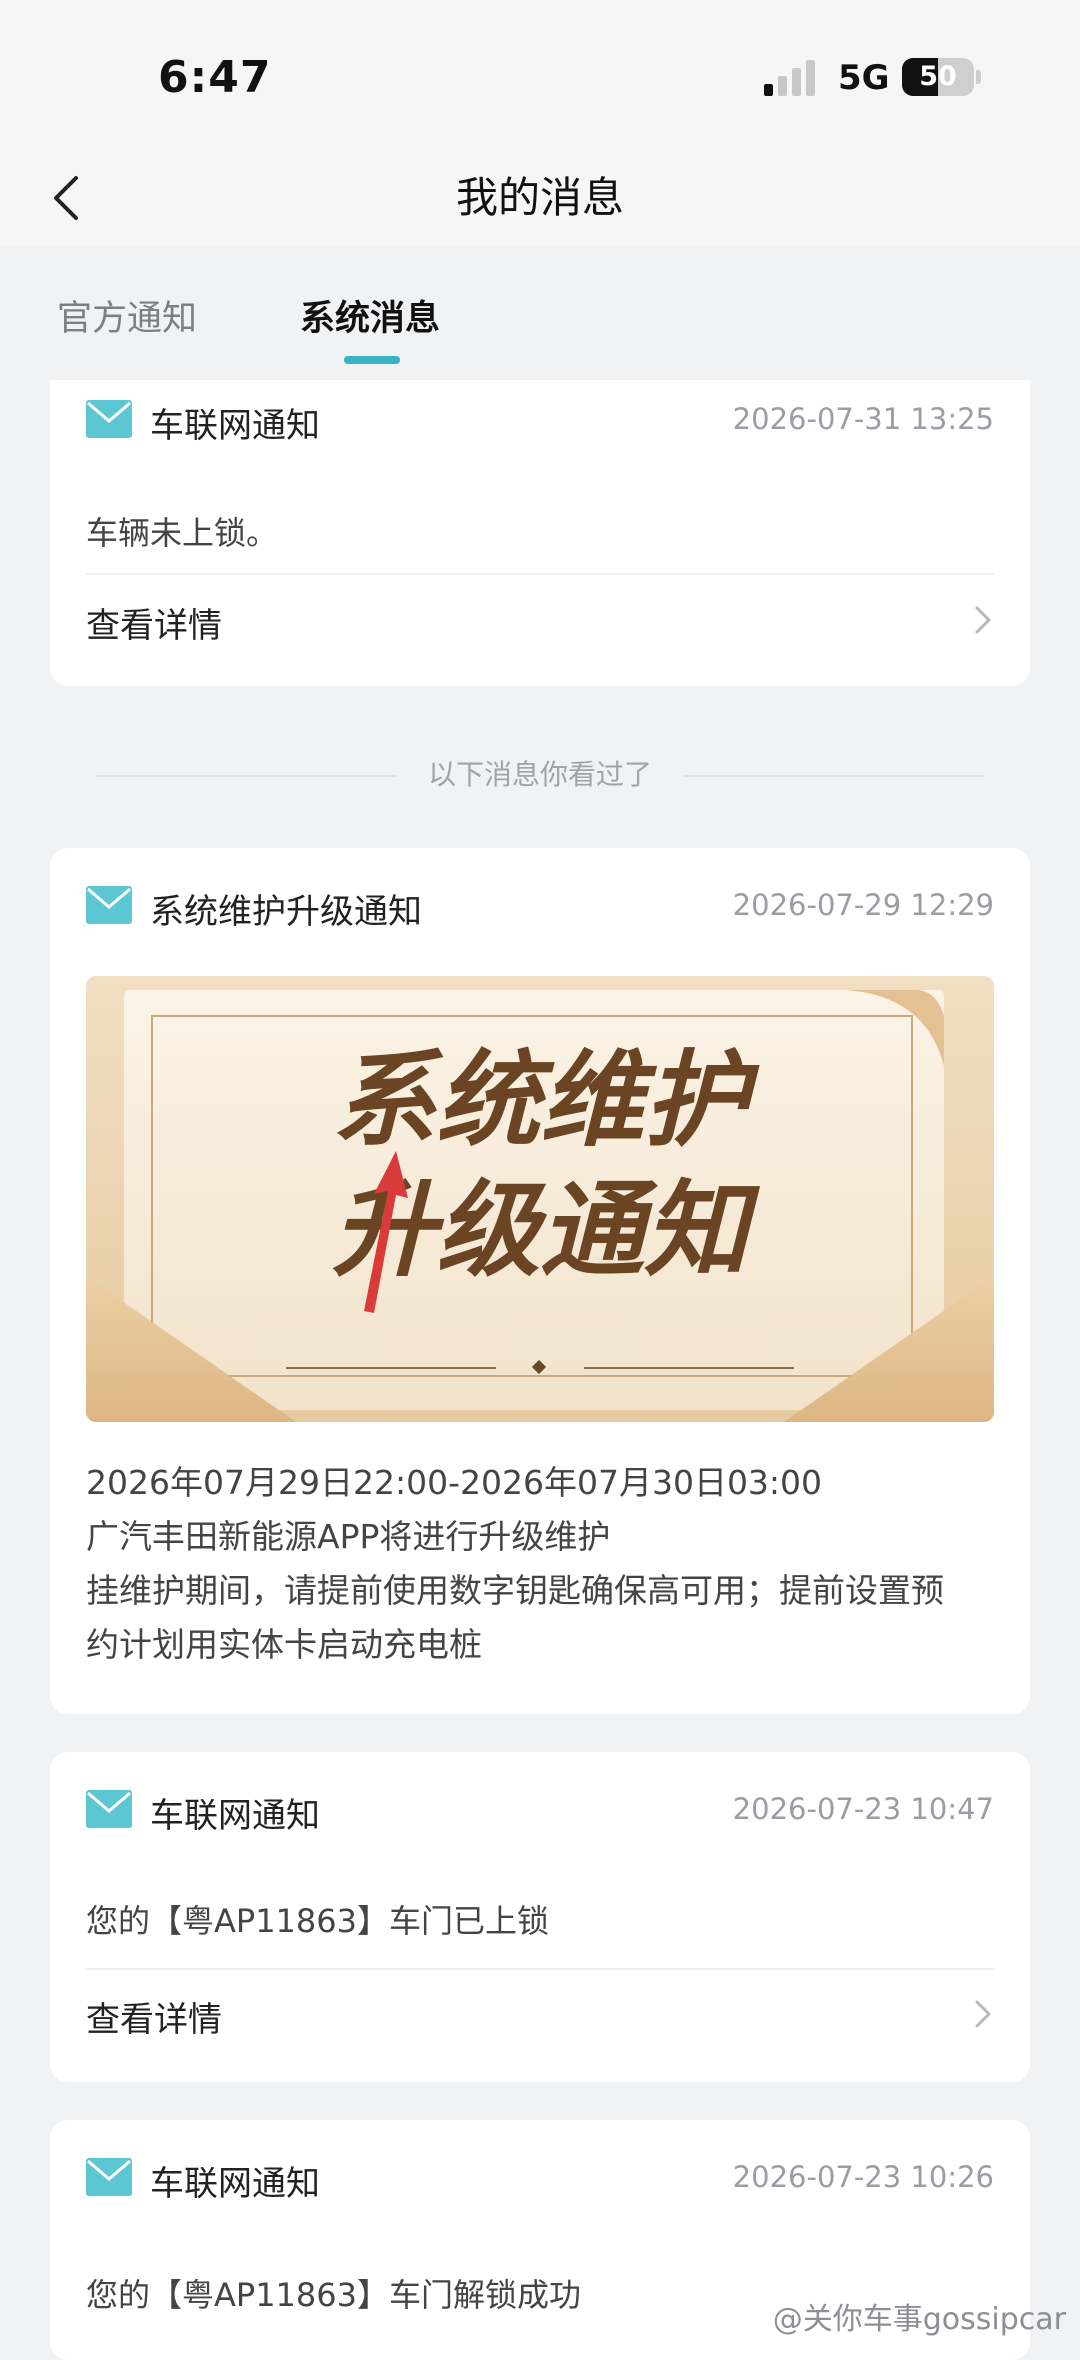 The image size is (1080, 2360). Describe the element at coordinates (182, 533) in the screenshot. I see `message-body: 车辆未上锁。` at that location.